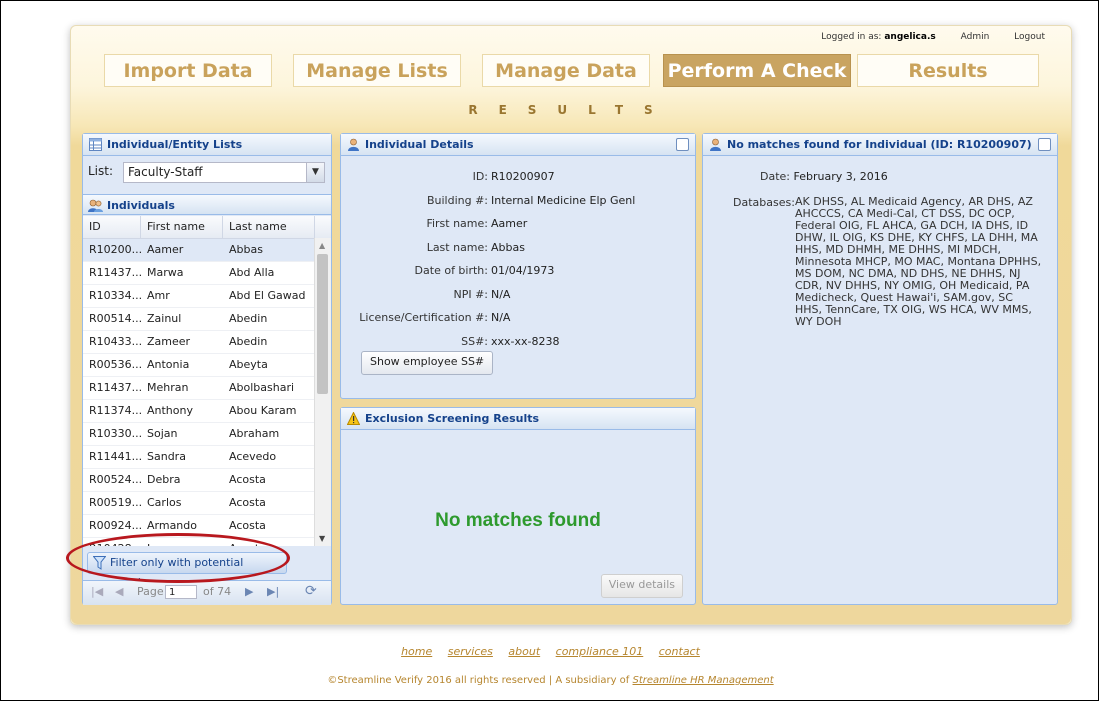  Describe the element at coordinates (563, 200) in the screenshot. I see `detail-value: Internal Medicine Elp Genl` at that location.